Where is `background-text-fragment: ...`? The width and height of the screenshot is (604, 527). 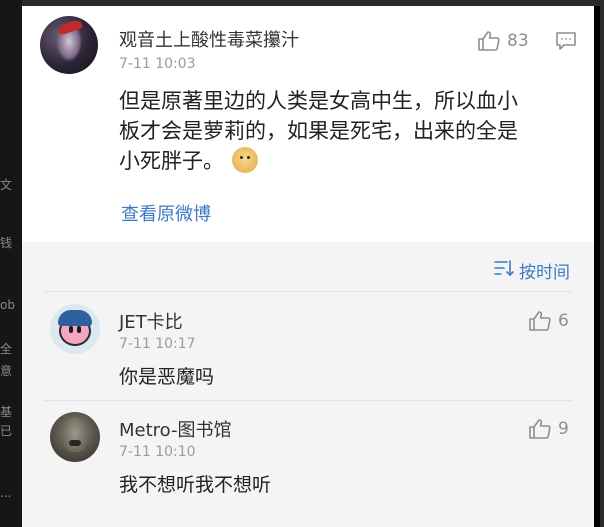
background-text-fragment: ... is located at coordinates (6, 493).